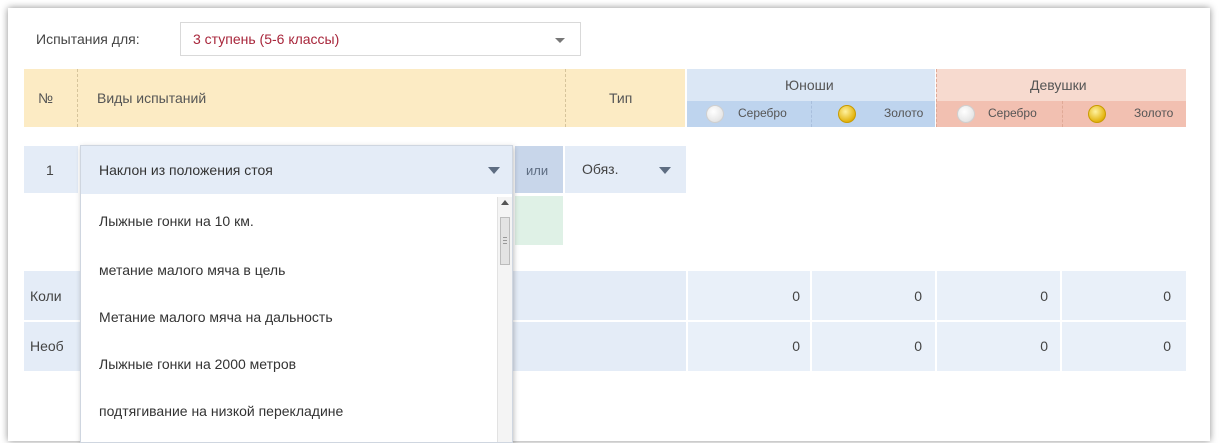 The width and height of the screenshot is (1219, 443). Describe the element at coordinates (918, 296) in the screenshot. I see `count-boys-gold: 0` at that location.